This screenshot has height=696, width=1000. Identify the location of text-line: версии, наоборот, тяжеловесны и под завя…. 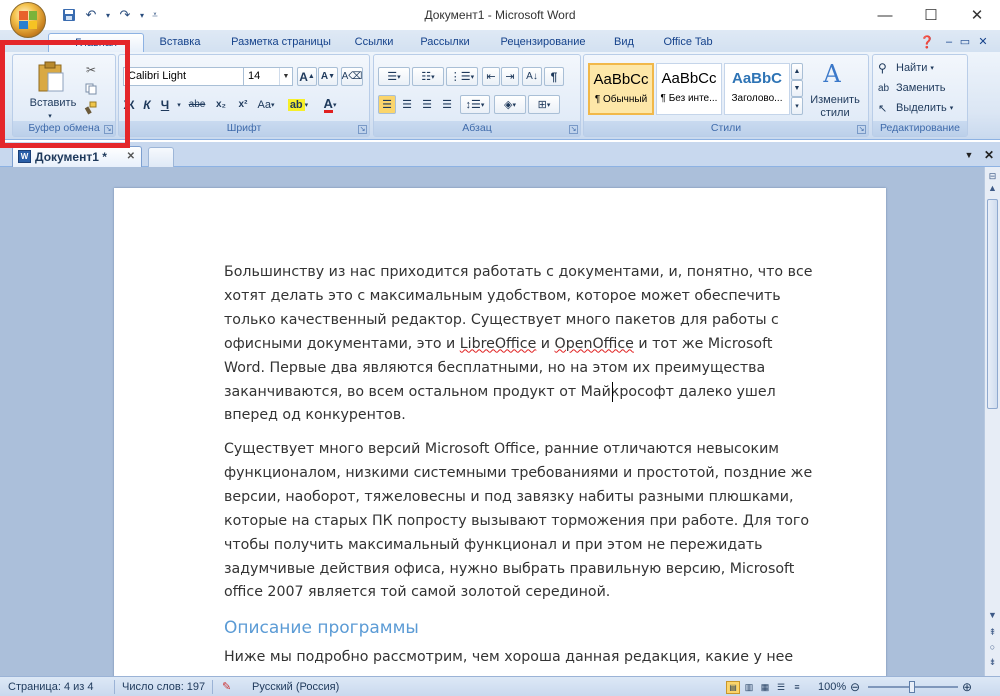
(509, 496).